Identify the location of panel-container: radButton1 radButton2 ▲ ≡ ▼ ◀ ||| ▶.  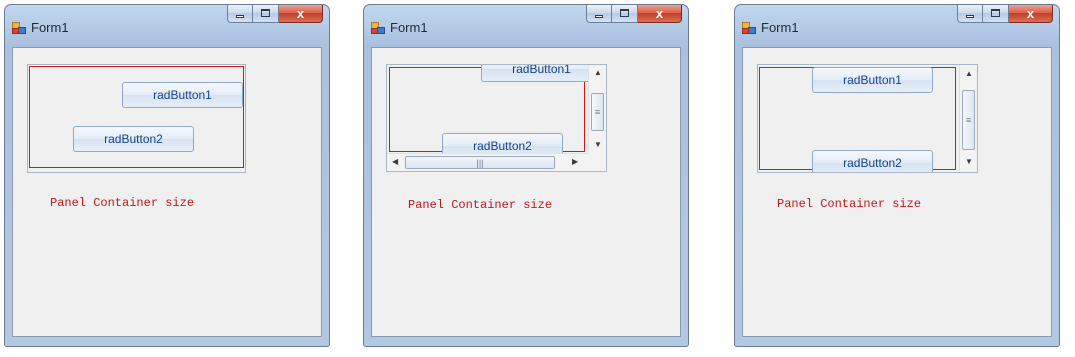
(496, 118).